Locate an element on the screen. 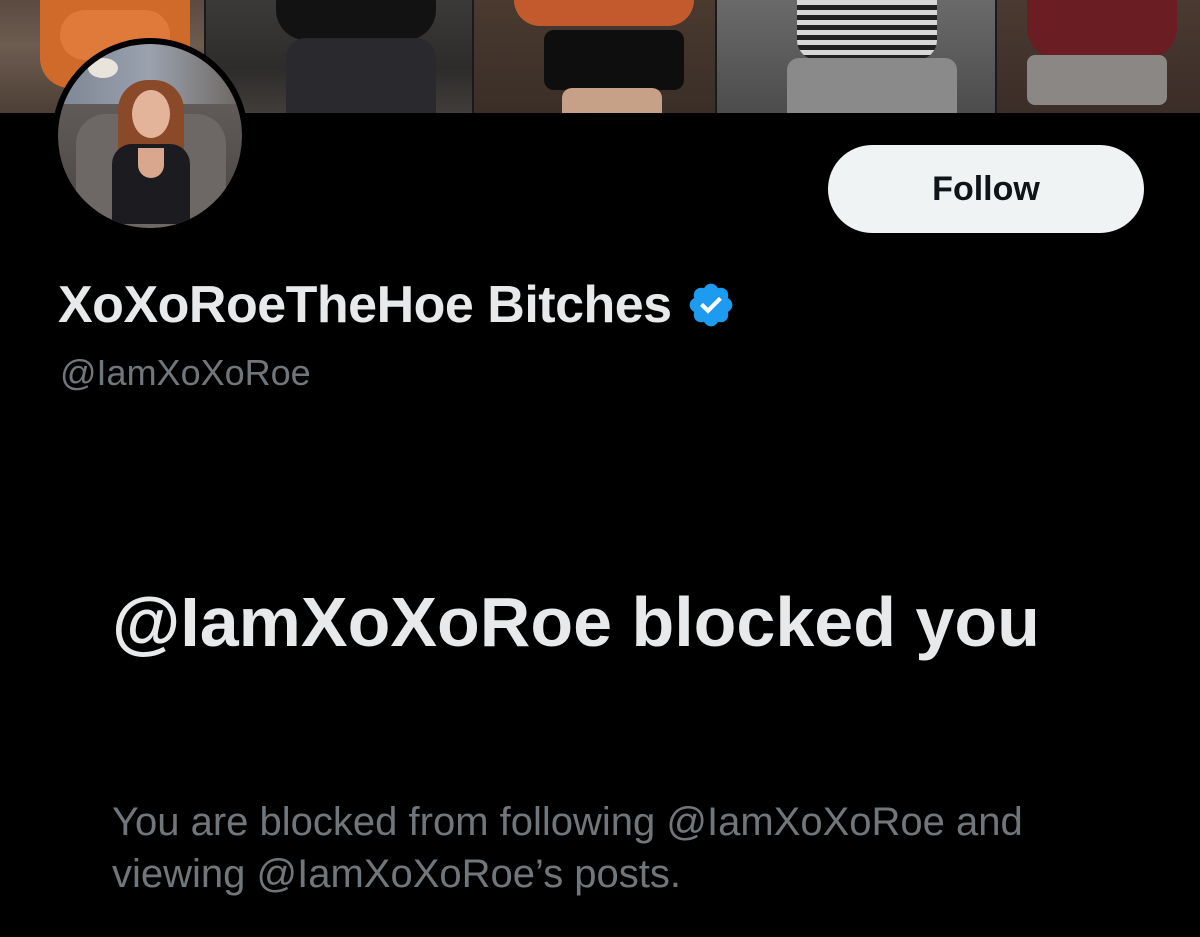 This screenshot has height=937, width=1200. profile-handle: @IamXoXoRoe is located at coordinates (185, 372).